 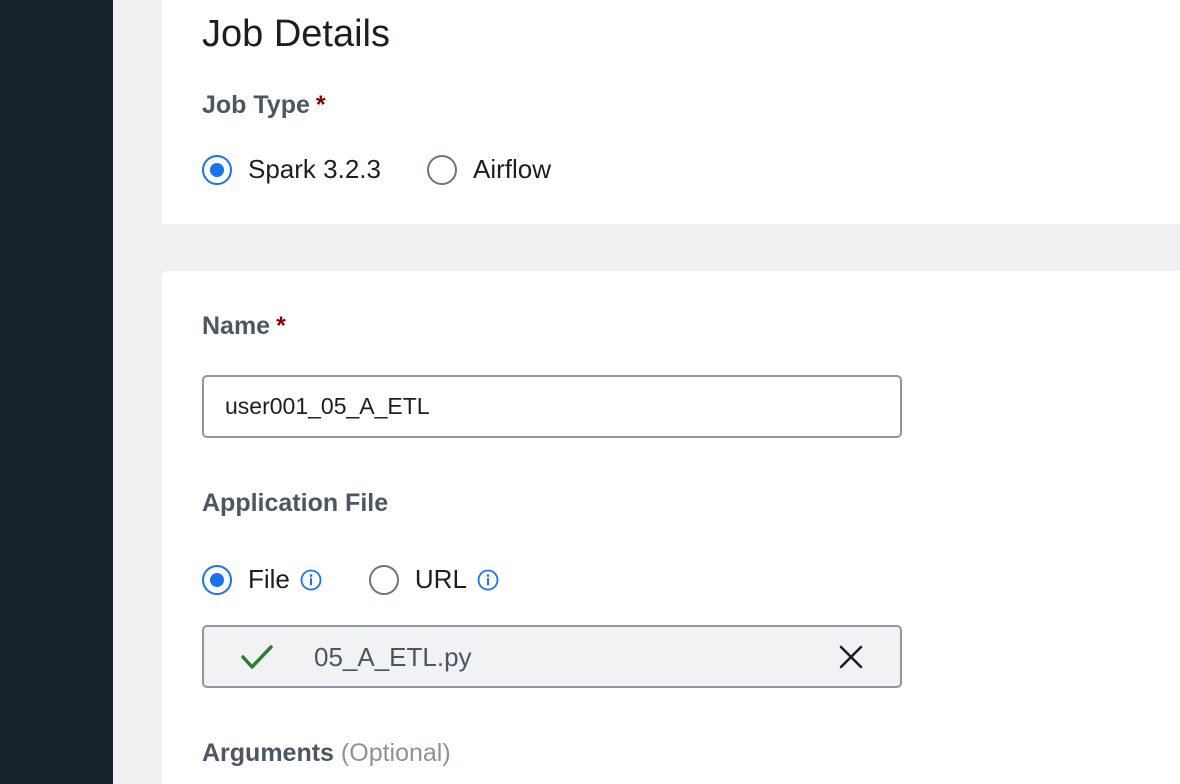 I want to click on application-file-radio-group: File URL, so click(x=350, y=579).